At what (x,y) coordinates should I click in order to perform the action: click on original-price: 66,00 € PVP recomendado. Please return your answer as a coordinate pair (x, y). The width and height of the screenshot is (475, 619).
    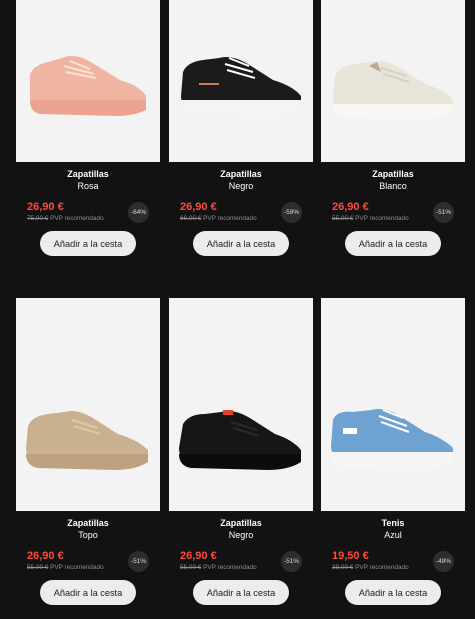
    Looking at the image, I should click on (218, 218).